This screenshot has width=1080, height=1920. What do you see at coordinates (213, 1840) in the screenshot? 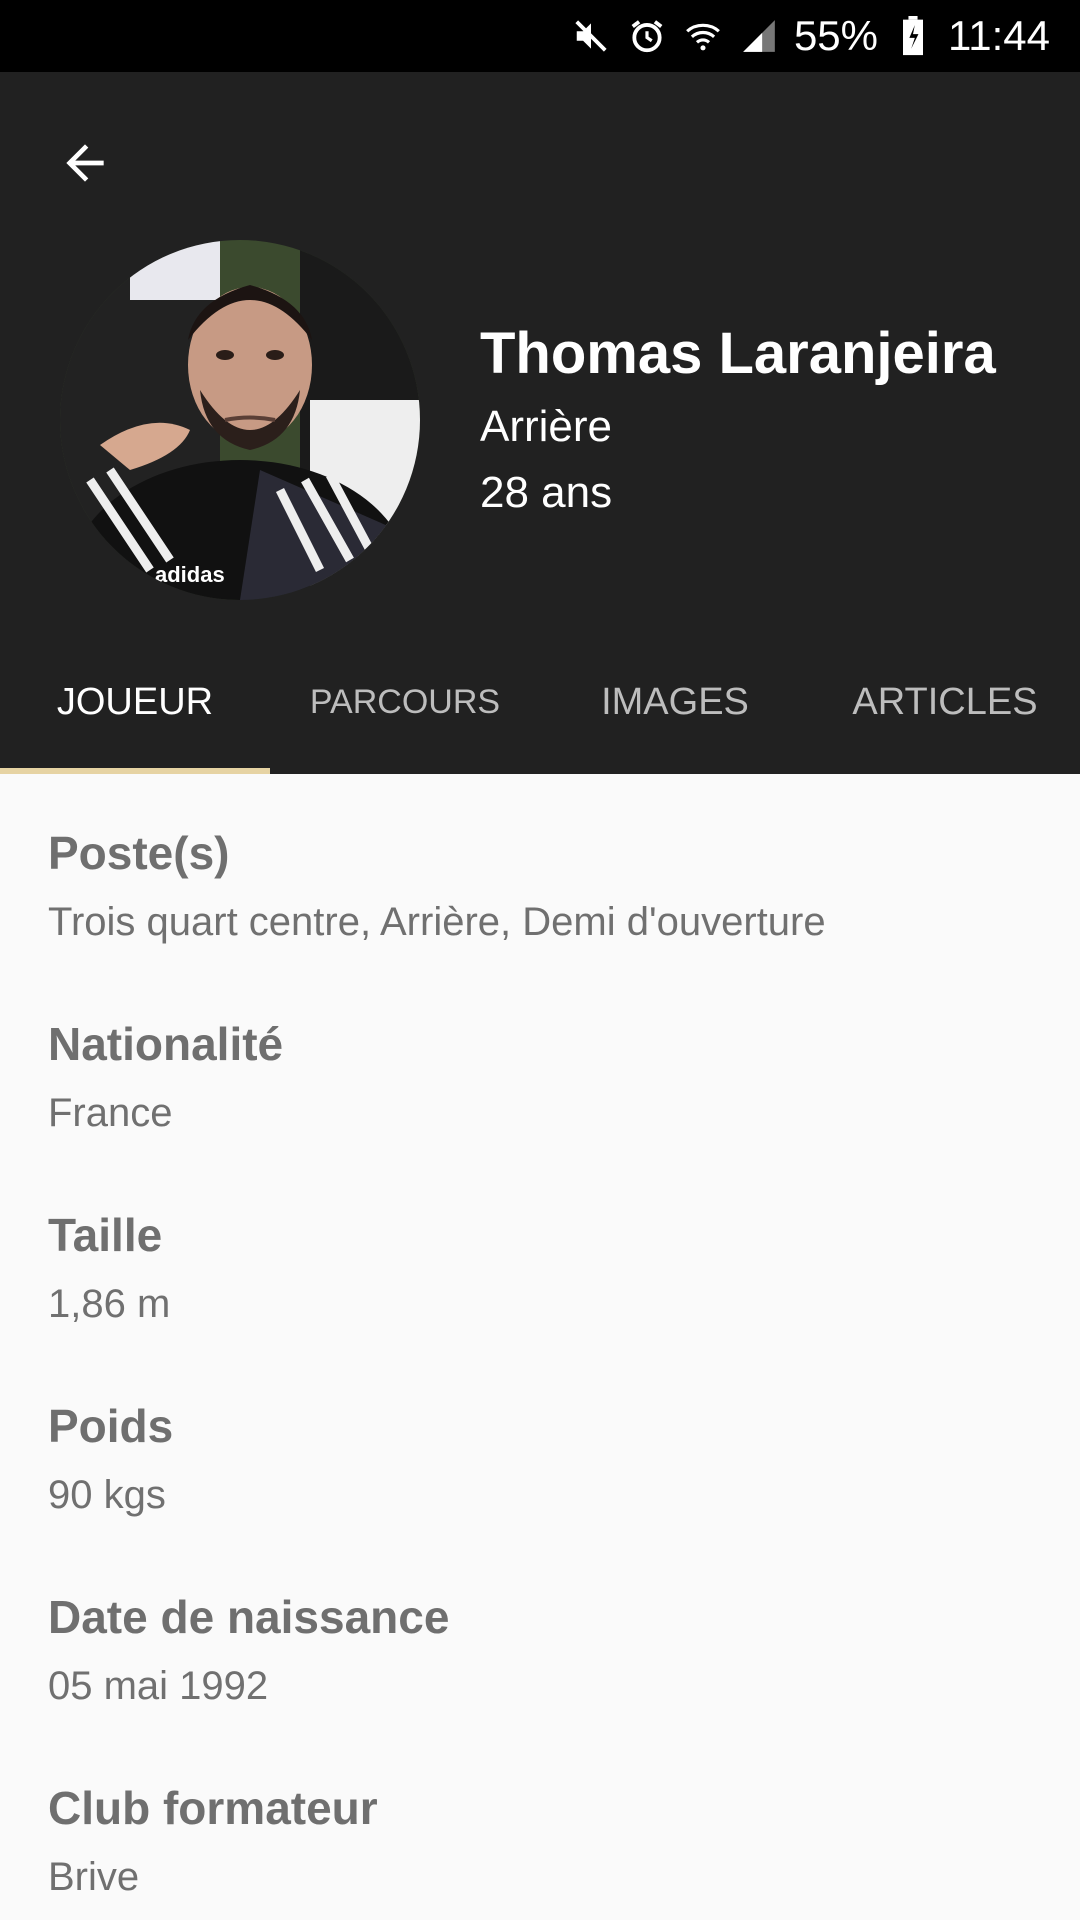
I see `field-club-formateur: Club formateur Brive` at bounding box center [213, 1840].